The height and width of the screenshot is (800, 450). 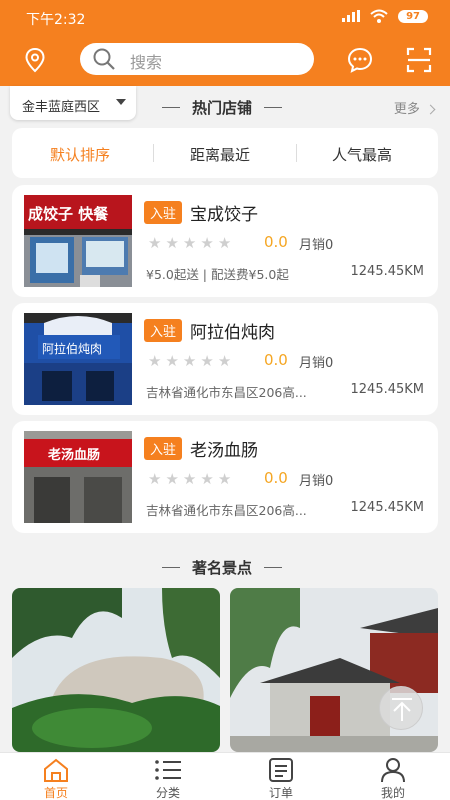 I want to click on search-input: 搜索, so click(x=197, y=59).